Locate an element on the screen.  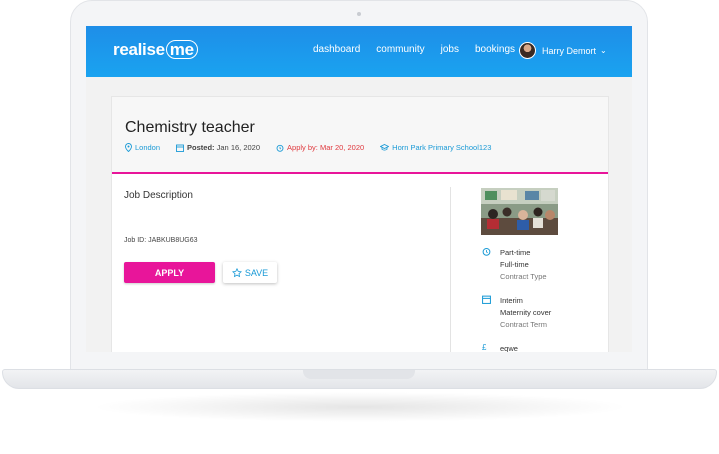
contract-term-label: Contract Term is located at coordinates (523, 324).